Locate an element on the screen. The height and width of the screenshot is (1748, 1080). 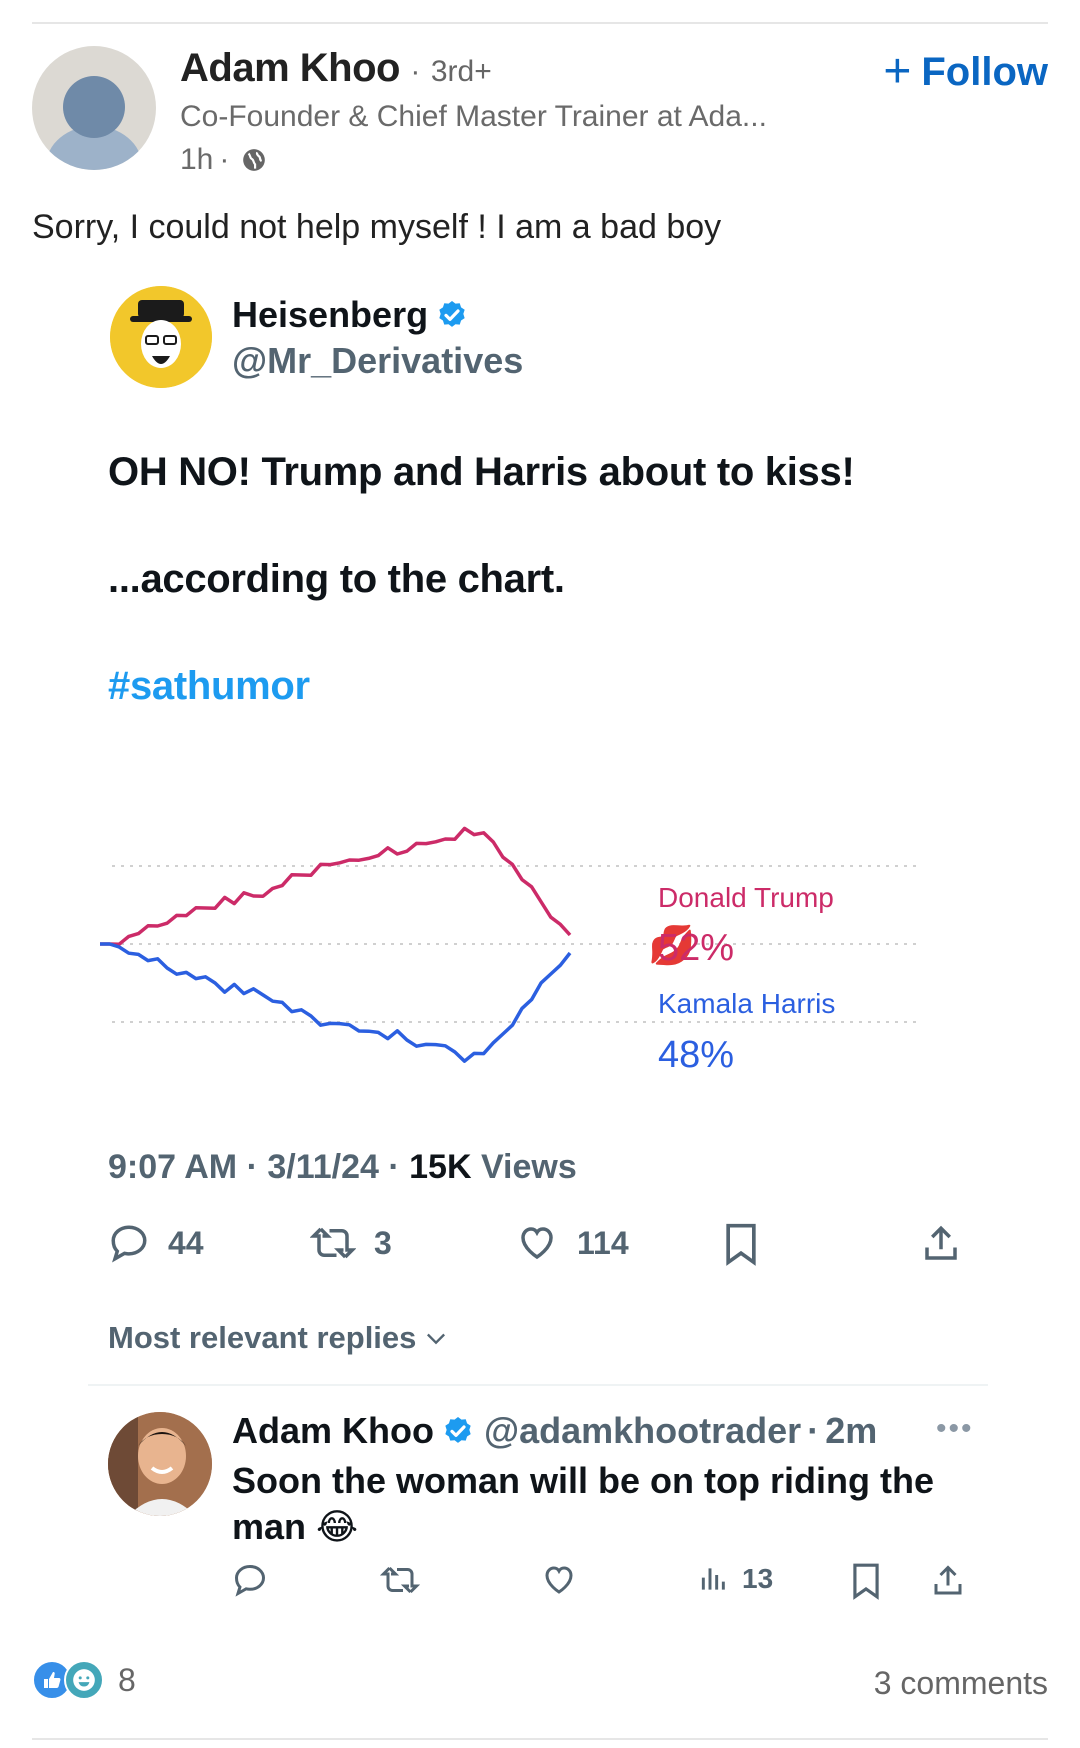
more-options-icon: ••• is located at coordinates (955, 1429).